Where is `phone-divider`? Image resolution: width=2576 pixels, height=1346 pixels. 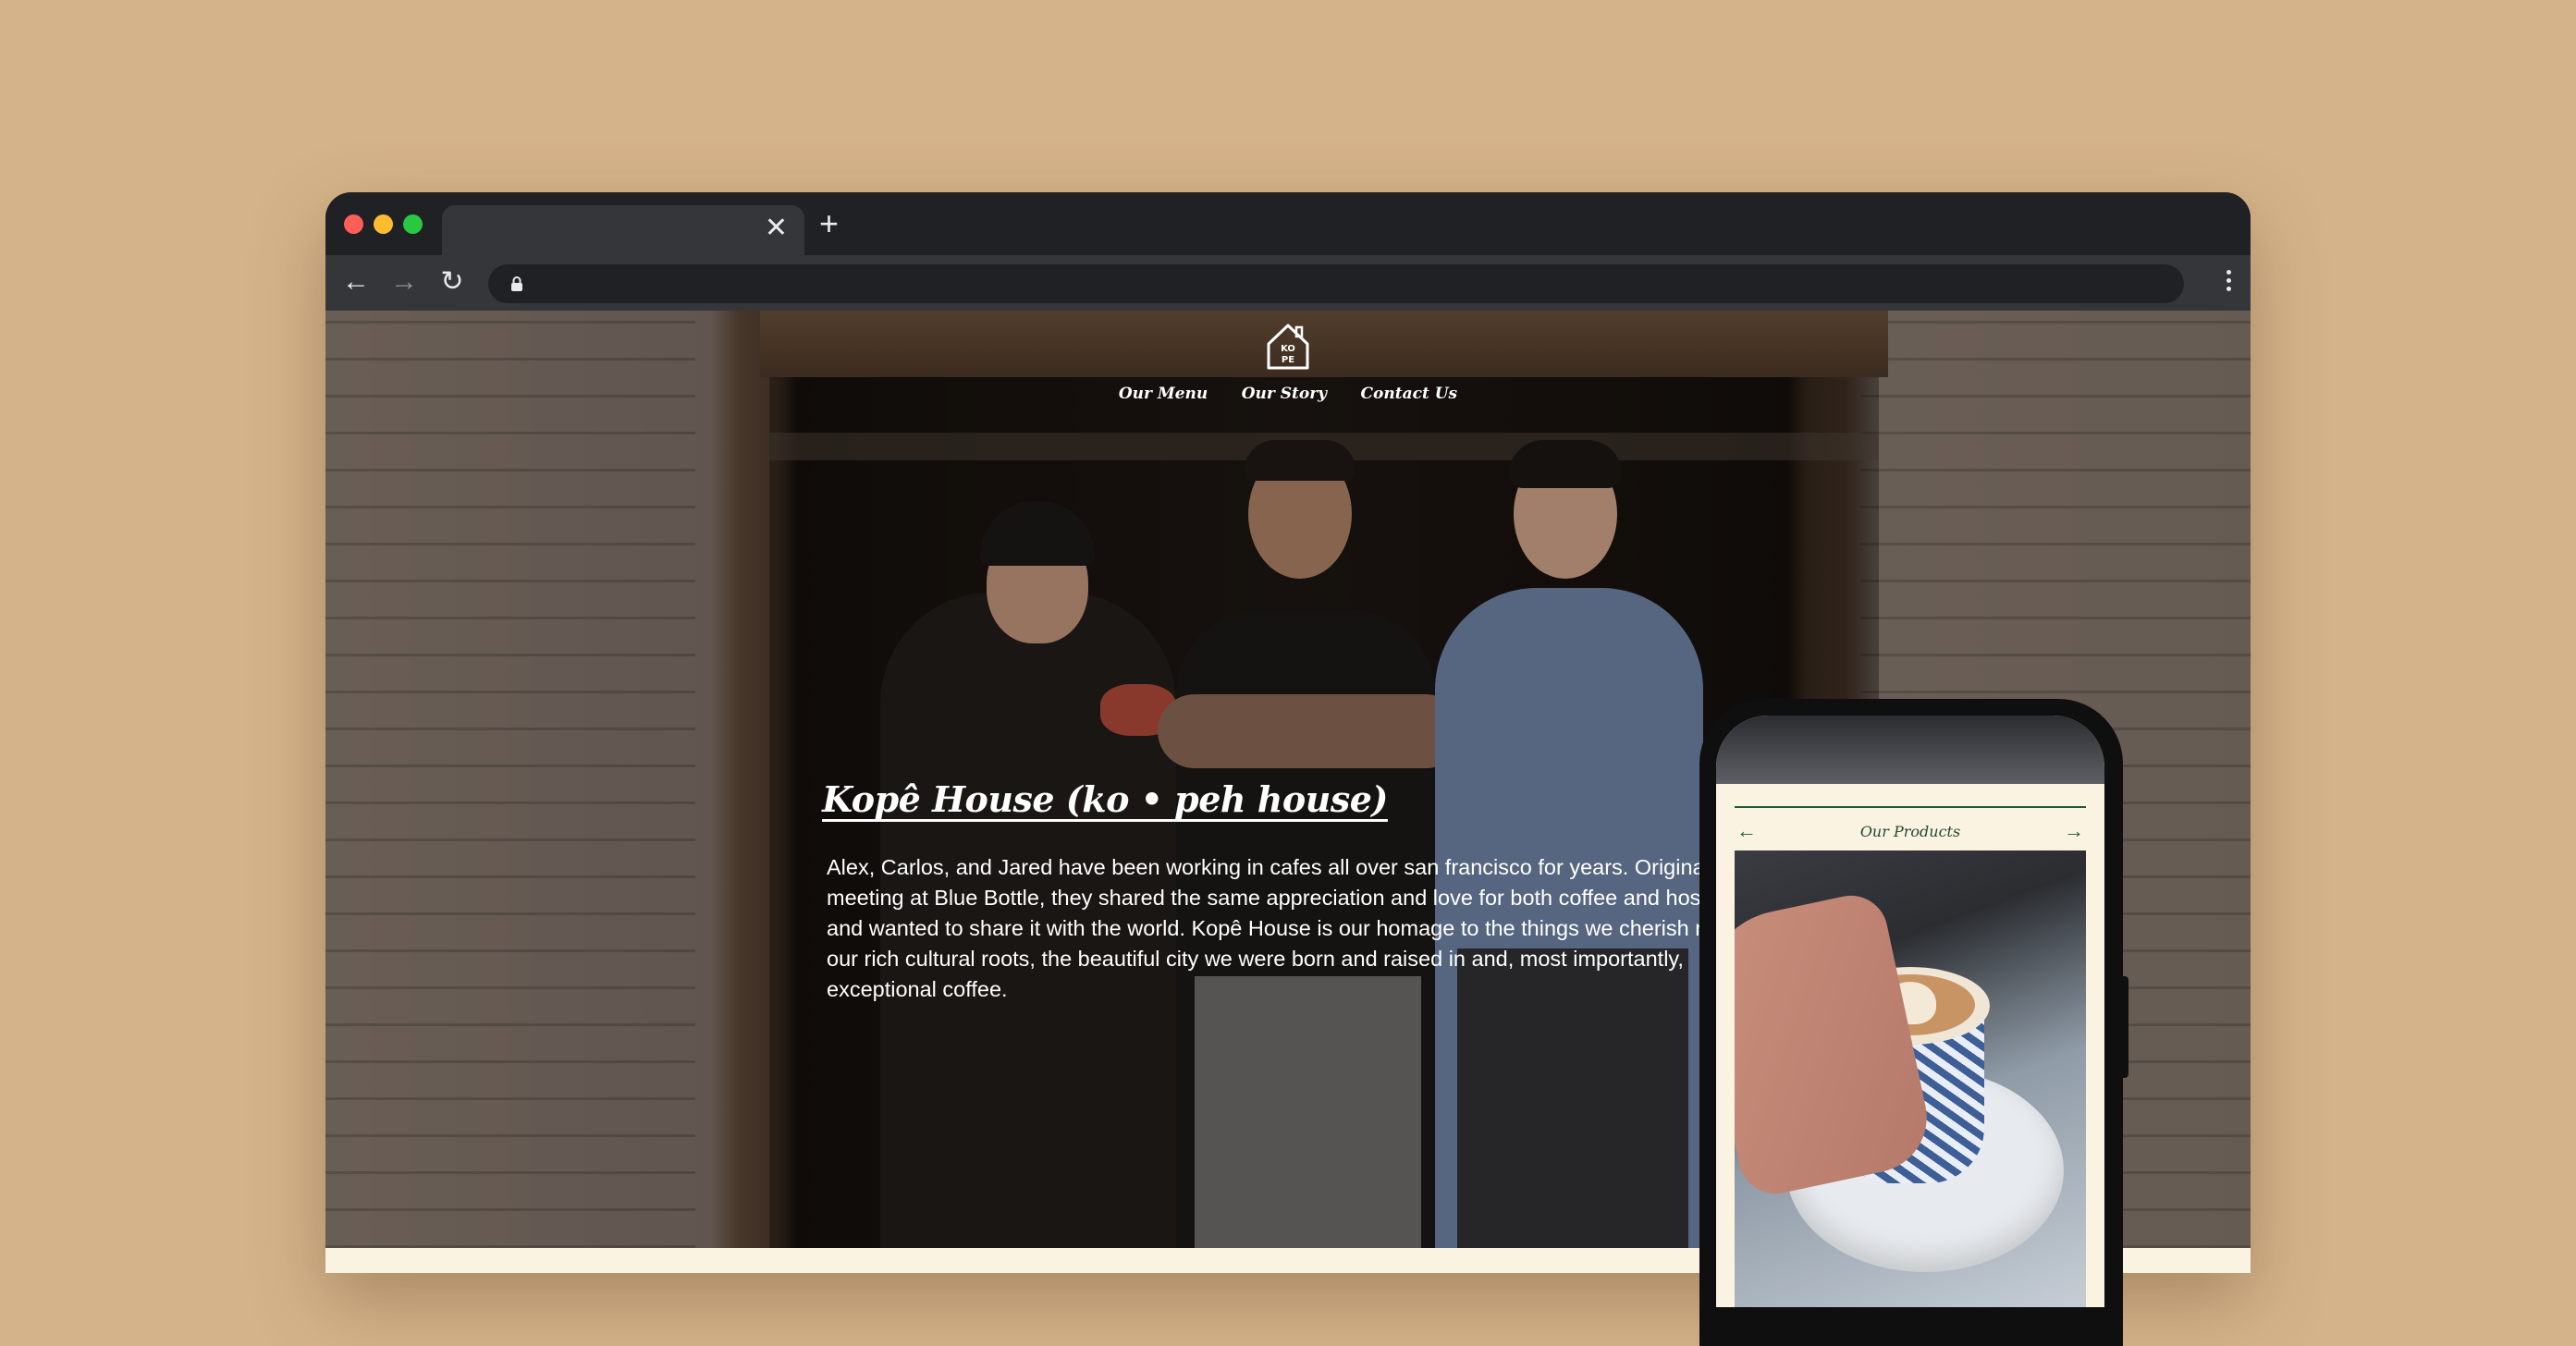 phone-divider is located at coordinates (1910, 807).